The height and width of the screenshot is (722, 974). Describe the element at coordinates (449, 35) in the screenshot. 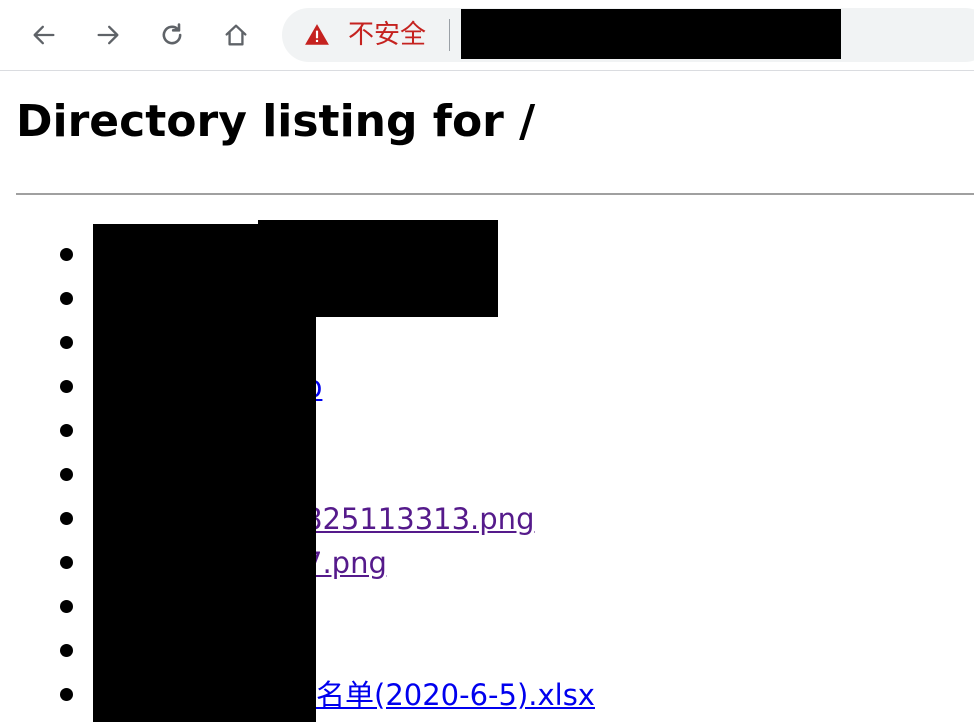

I see `omnibox-divider` at that location.